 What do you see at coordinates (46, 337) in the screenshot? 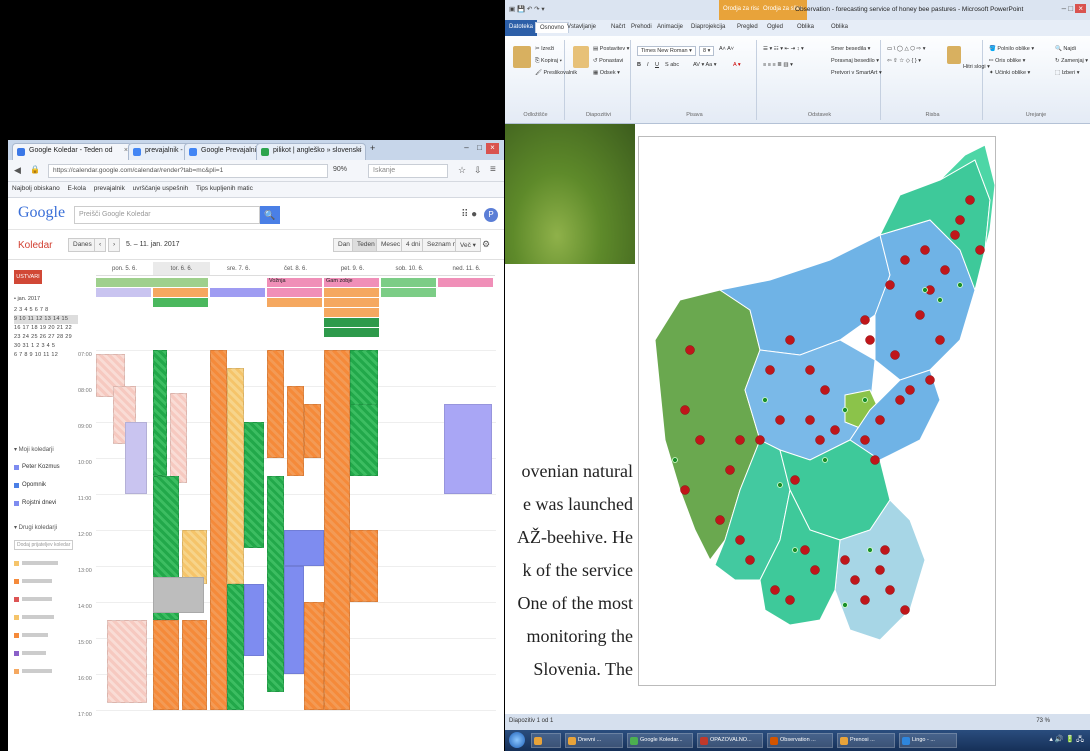
I see `mini-calendar-week: 23 24 25 26 27 28 29` at bounding box center [46, 337].